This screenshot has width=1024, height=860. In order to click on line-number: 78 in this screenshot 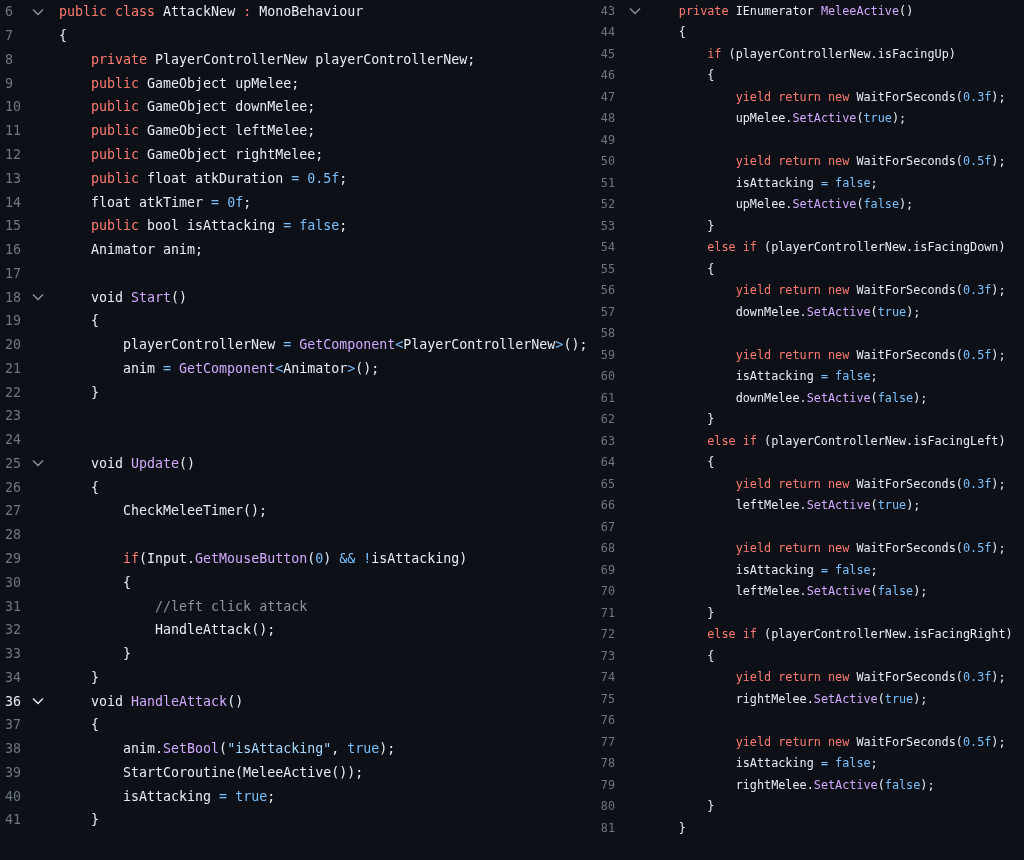, I will do `click(608, 763)`.